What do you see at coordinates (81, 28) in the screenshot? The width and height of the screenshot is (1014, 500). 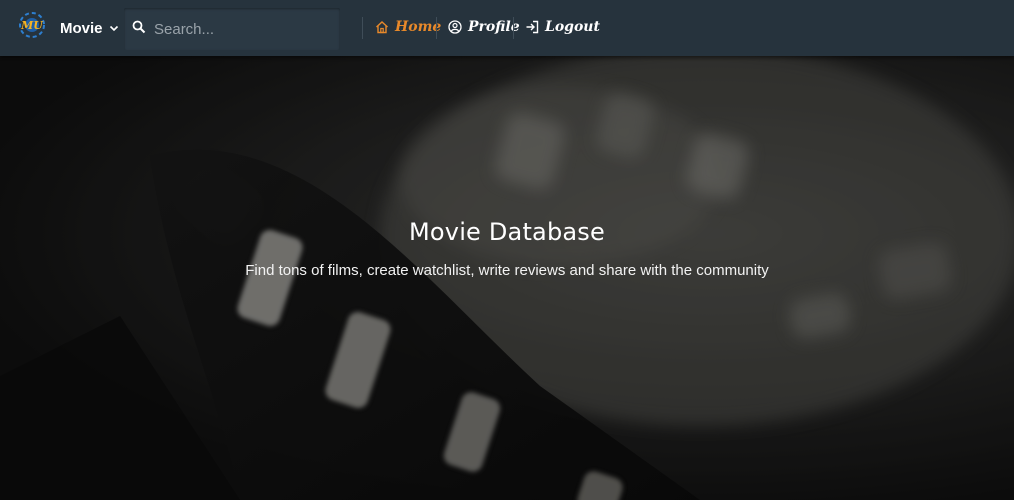 I see `movie-menu-label: Movie` at bounding box center [81, 28].